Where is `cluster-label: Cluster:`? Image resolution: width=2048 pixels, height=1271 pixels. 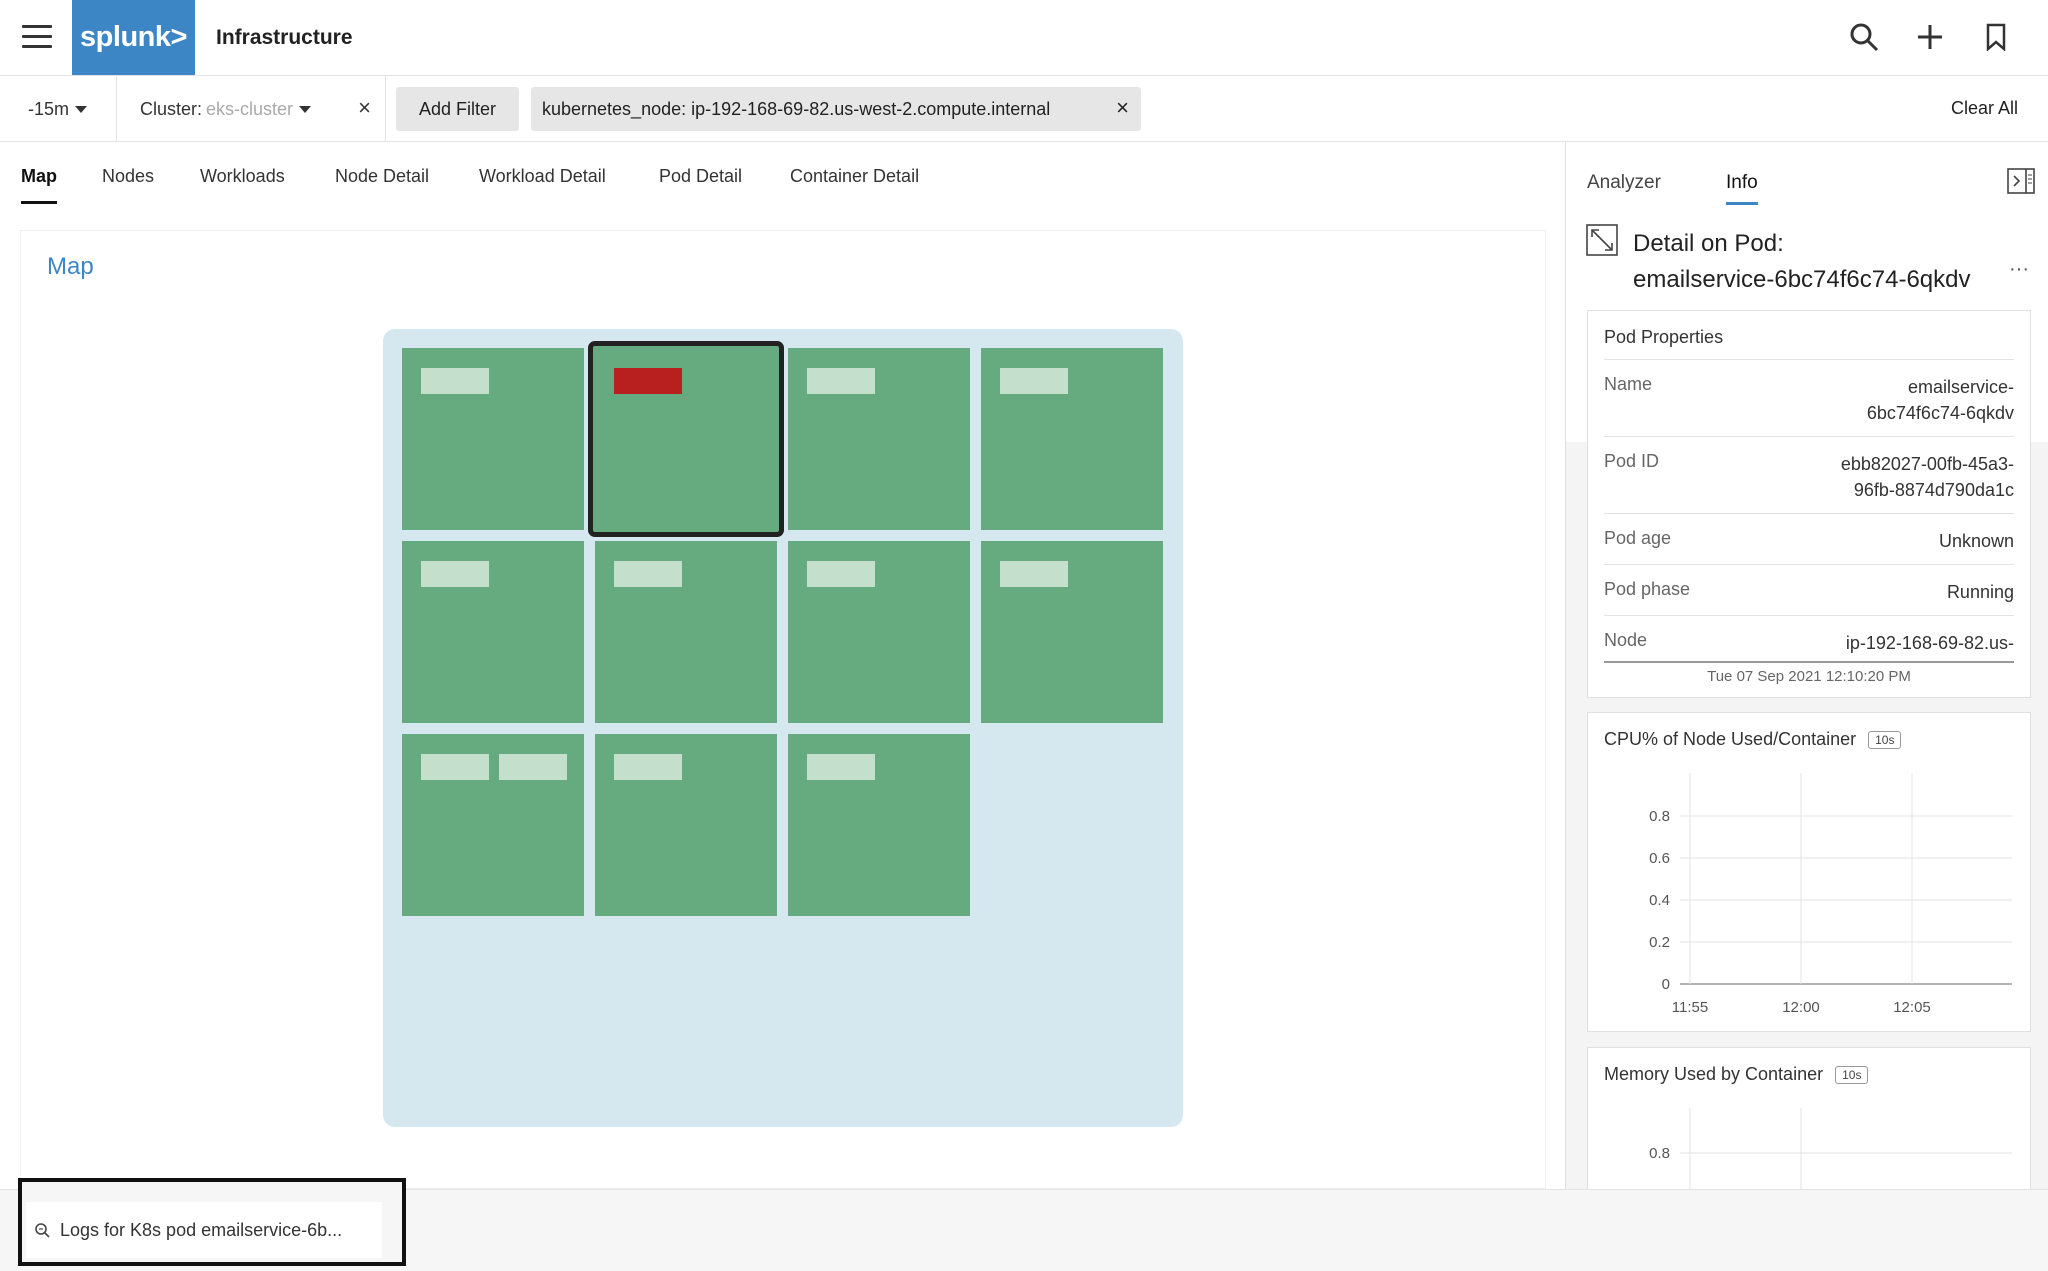
cluster-label: Cluster: is located at coordinates (171, 108).